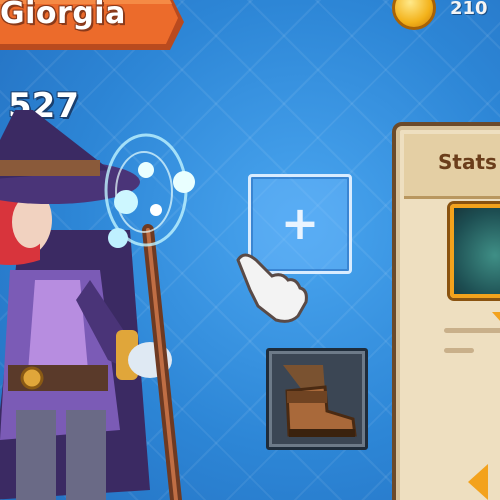  What do you see at coordinates (320, 401) in the screenshot?
I see `boots-icon` at bounding box center [320, 401].